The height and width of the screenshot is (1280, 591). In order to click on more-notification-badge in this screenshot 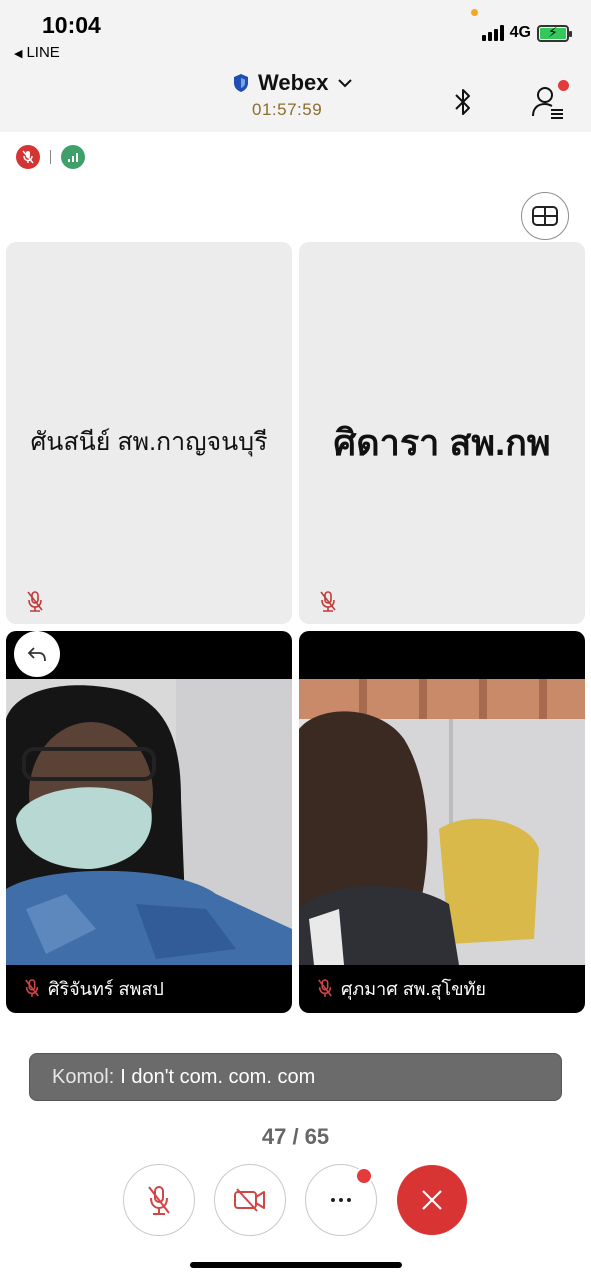, I will do `click(364, 1176)`.